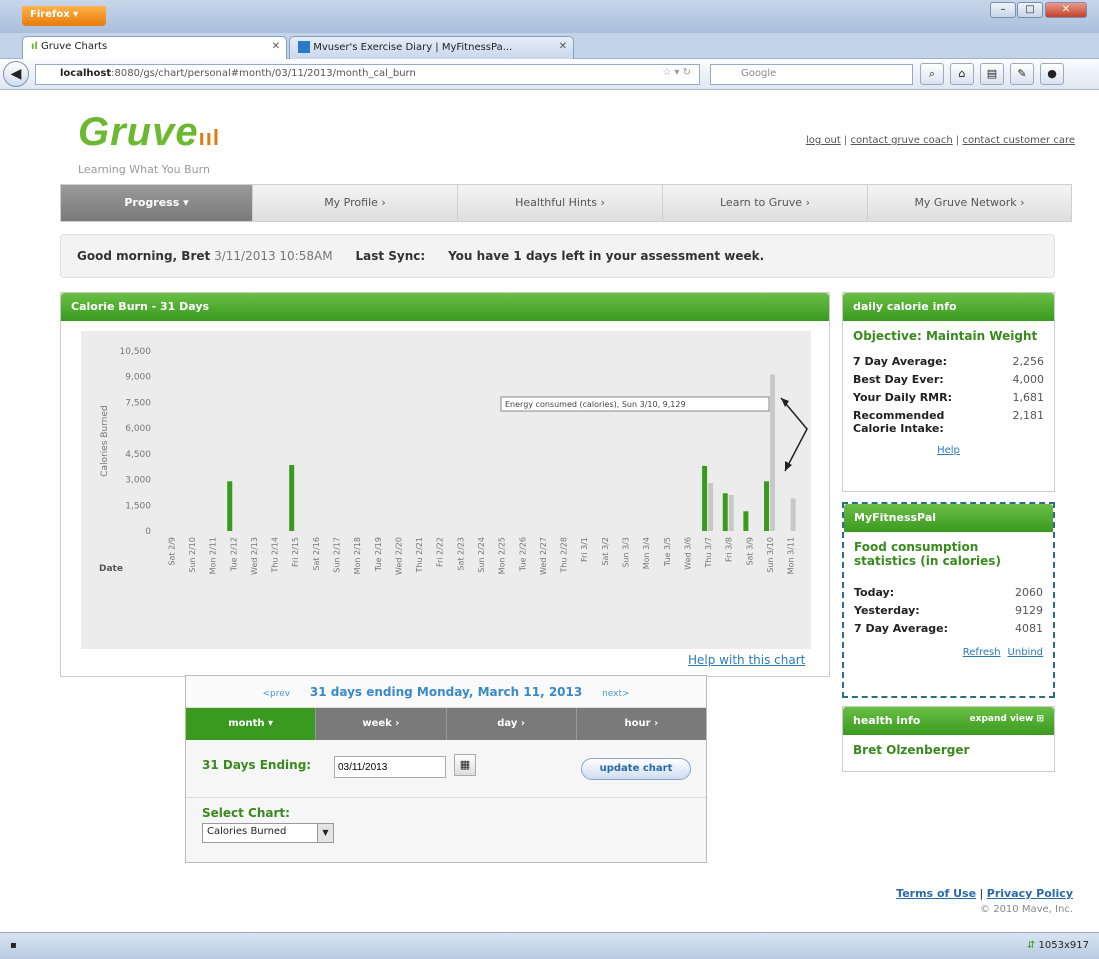 This screenshot has width=1099, height=959. I want to click on range-tabs: month ▾ week › day › hour ›, so click(446, 724).